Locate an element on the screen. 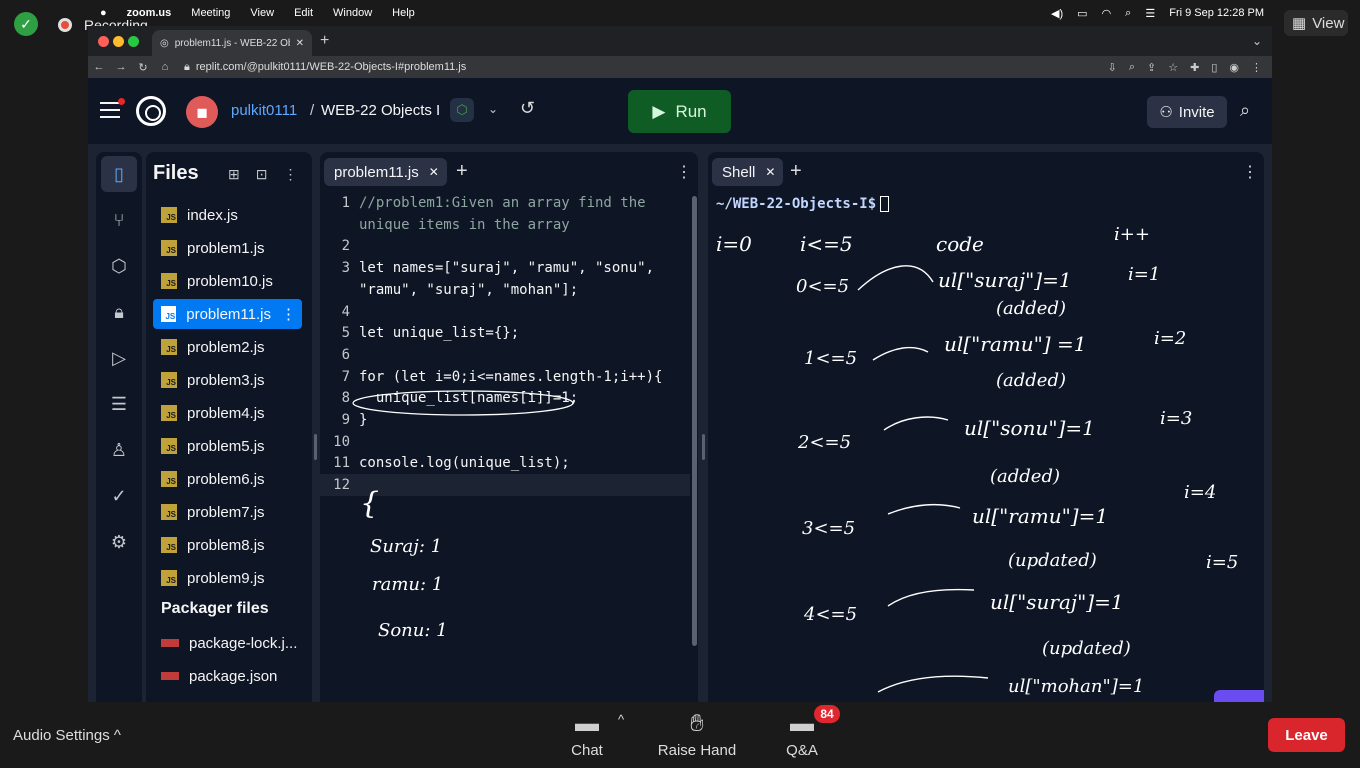  security-shield-icon: ✓ is located at coordinates (26, 24).